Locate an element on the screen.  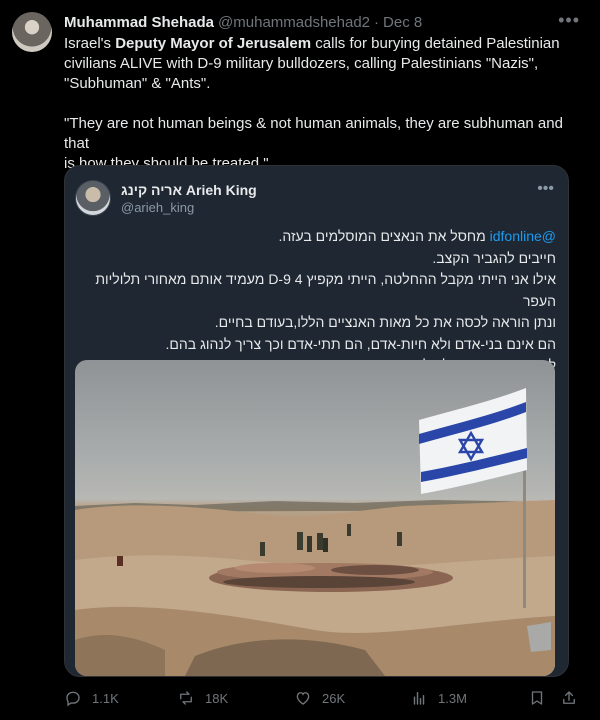
text-fragment: Israel's is located at coordinates (90, 43).